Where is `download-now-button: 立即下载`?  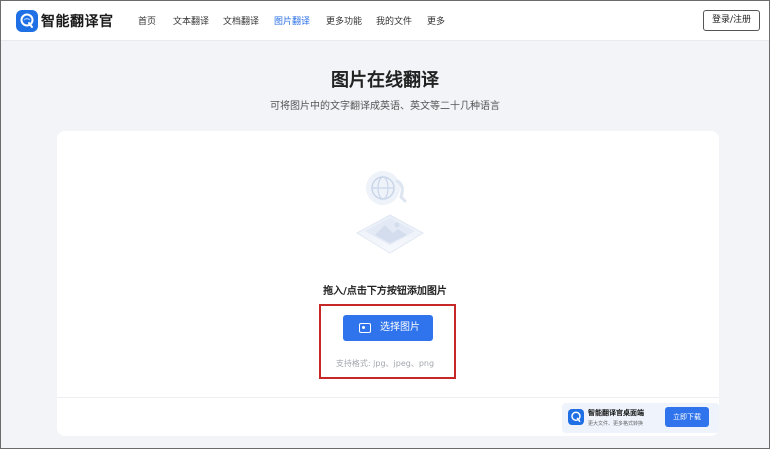 download-now-button: 立即下载 is located at coordinates (687, 417).